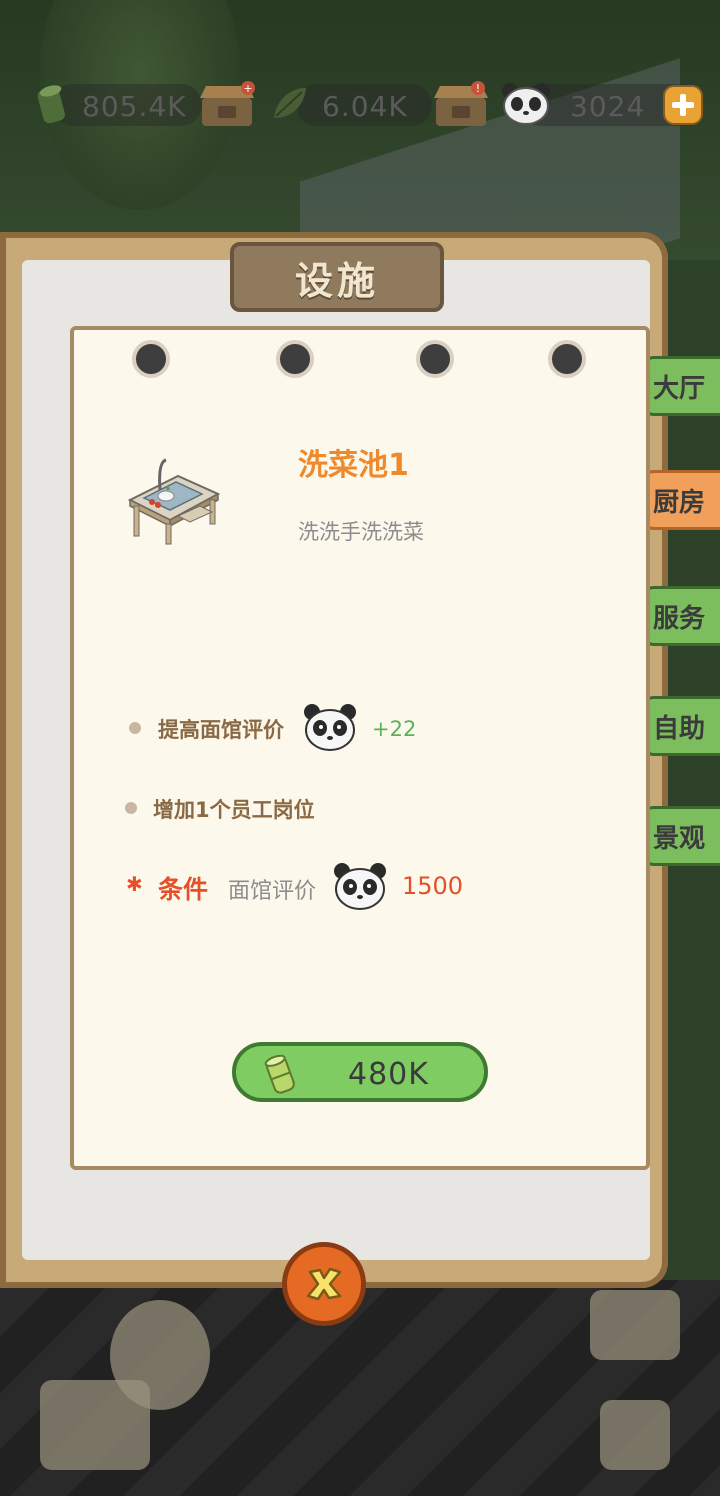  I want to click on benefit-staff-text: 增加1个员工岗位, so click(234, 810).